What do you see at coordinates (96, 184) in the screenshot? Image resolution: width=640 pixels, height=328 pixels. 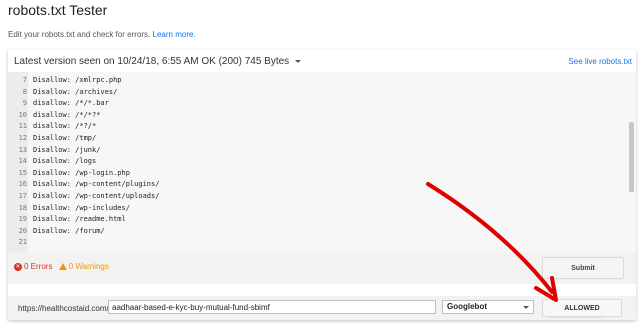 I see `line-text: Disallow: /wp-content/plugins/` at bounding box center [96, 184].